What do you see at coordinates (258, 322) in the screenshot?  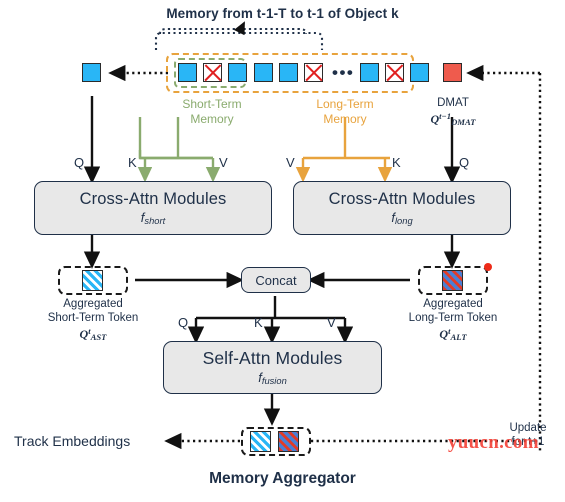 I see `qkv-label-fusion-k: K` at bounding box center [258, 322].